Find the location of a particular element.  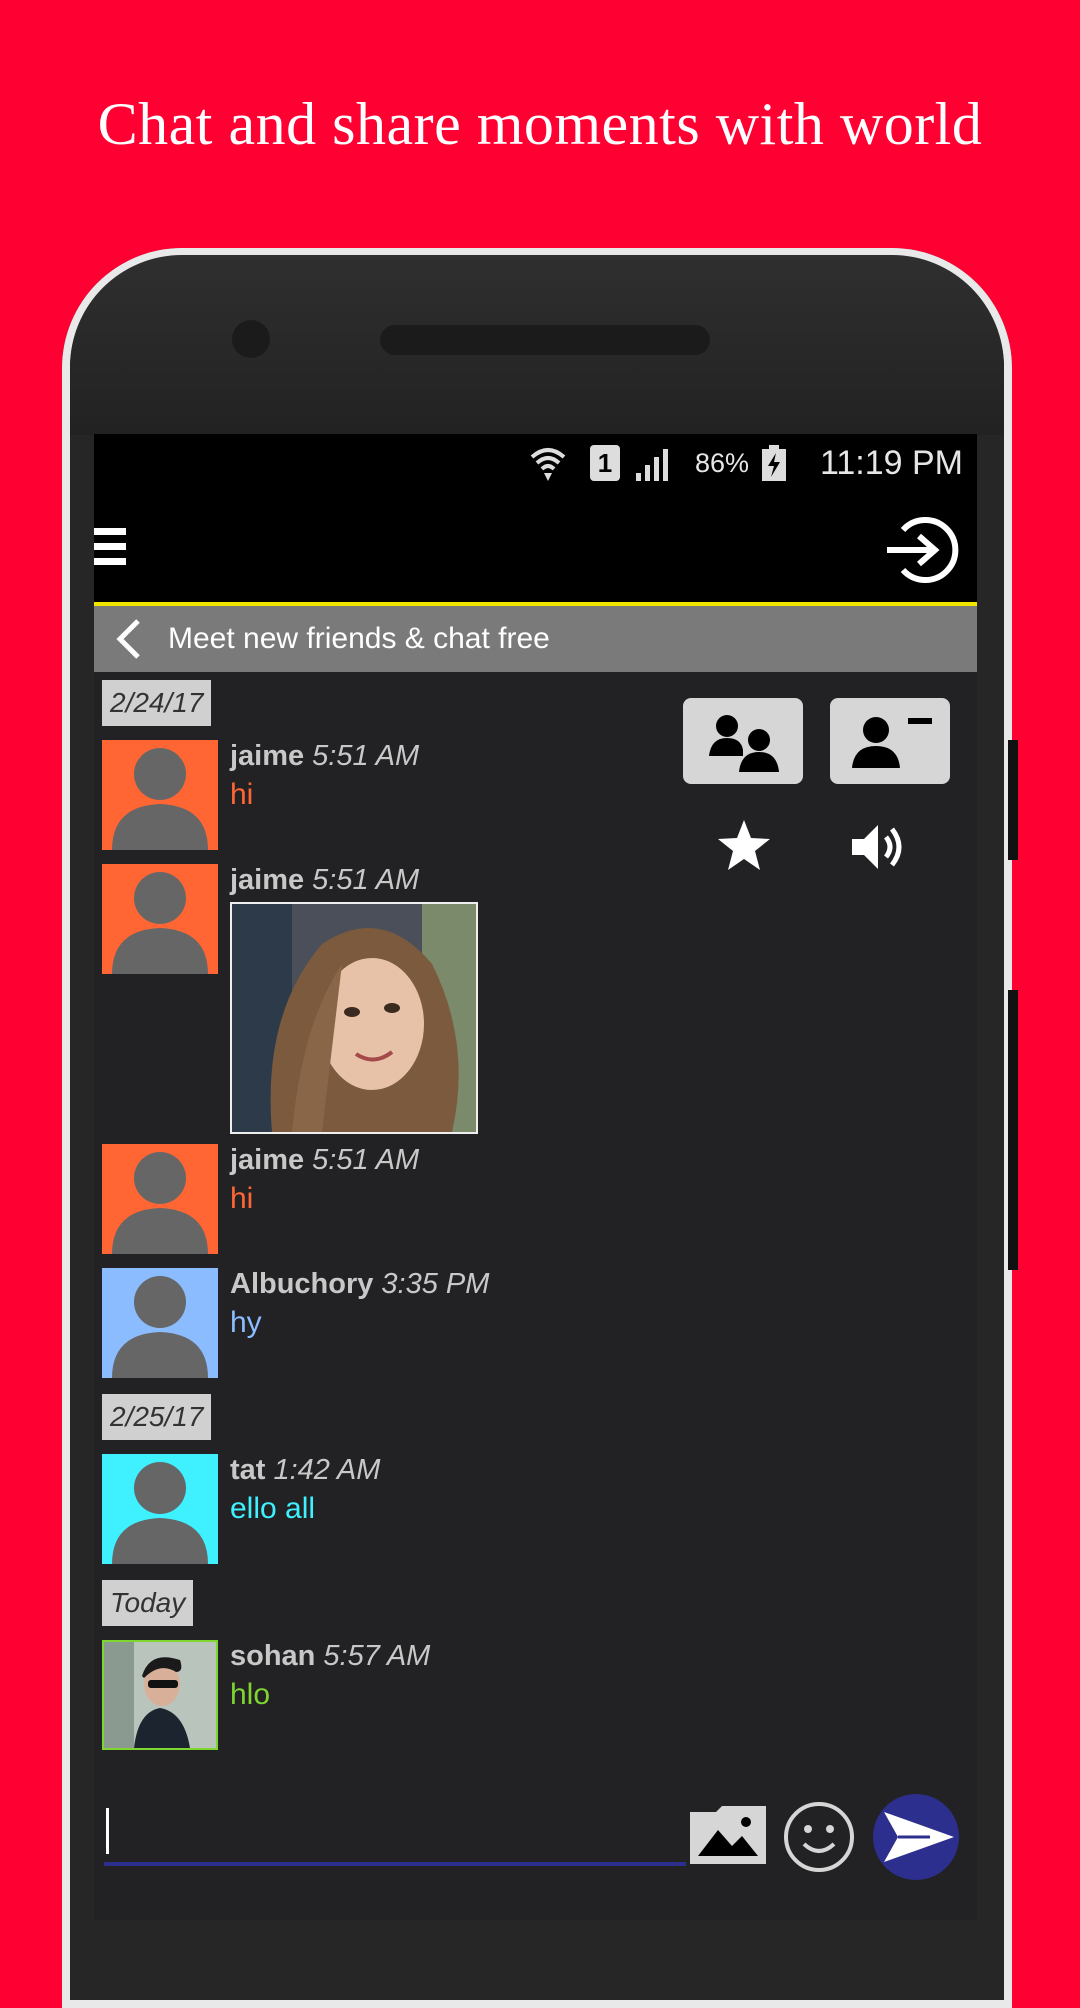

date-divider: 2/25/17 is located at coordinates (157, 1417).